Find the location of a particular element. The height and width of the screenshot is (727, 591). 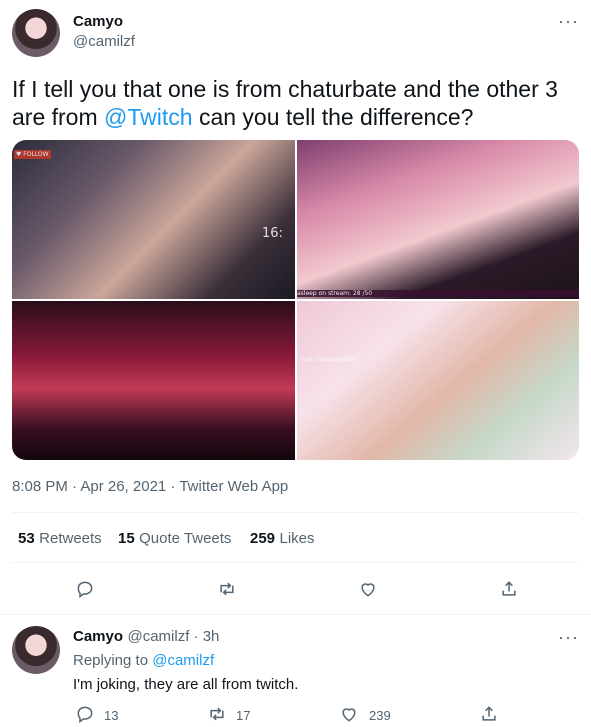

quote-tweets-stat: 15 Quote Tweets is located at coordinates (174, 539).